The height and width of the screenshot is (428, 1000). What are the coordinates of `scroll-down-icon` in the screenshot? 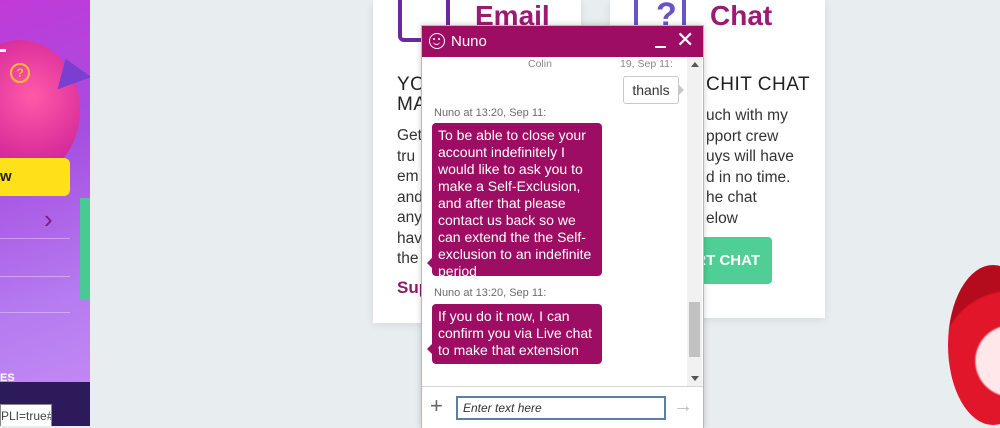 It's located at (695, 378).